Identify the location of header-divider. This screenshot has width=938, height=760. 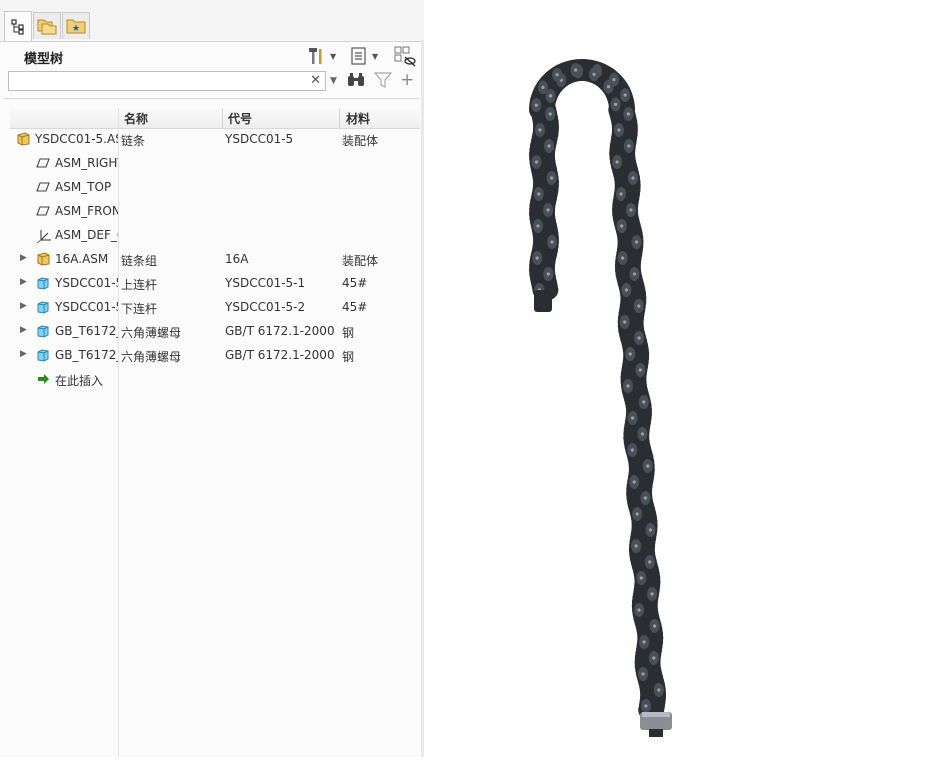
(211, 98).